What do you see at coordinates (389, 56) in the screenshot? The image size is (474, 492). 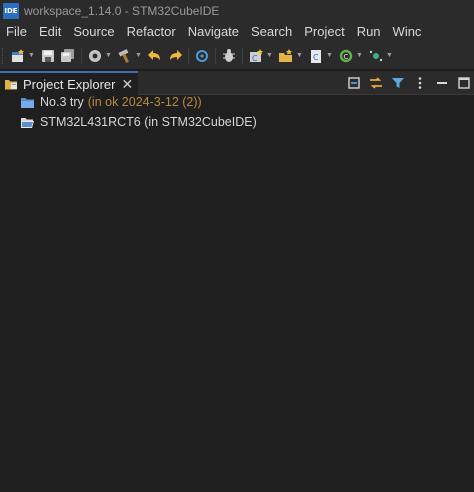 I see `ai-dropdown: ▼` at bounding box center [389, 56].